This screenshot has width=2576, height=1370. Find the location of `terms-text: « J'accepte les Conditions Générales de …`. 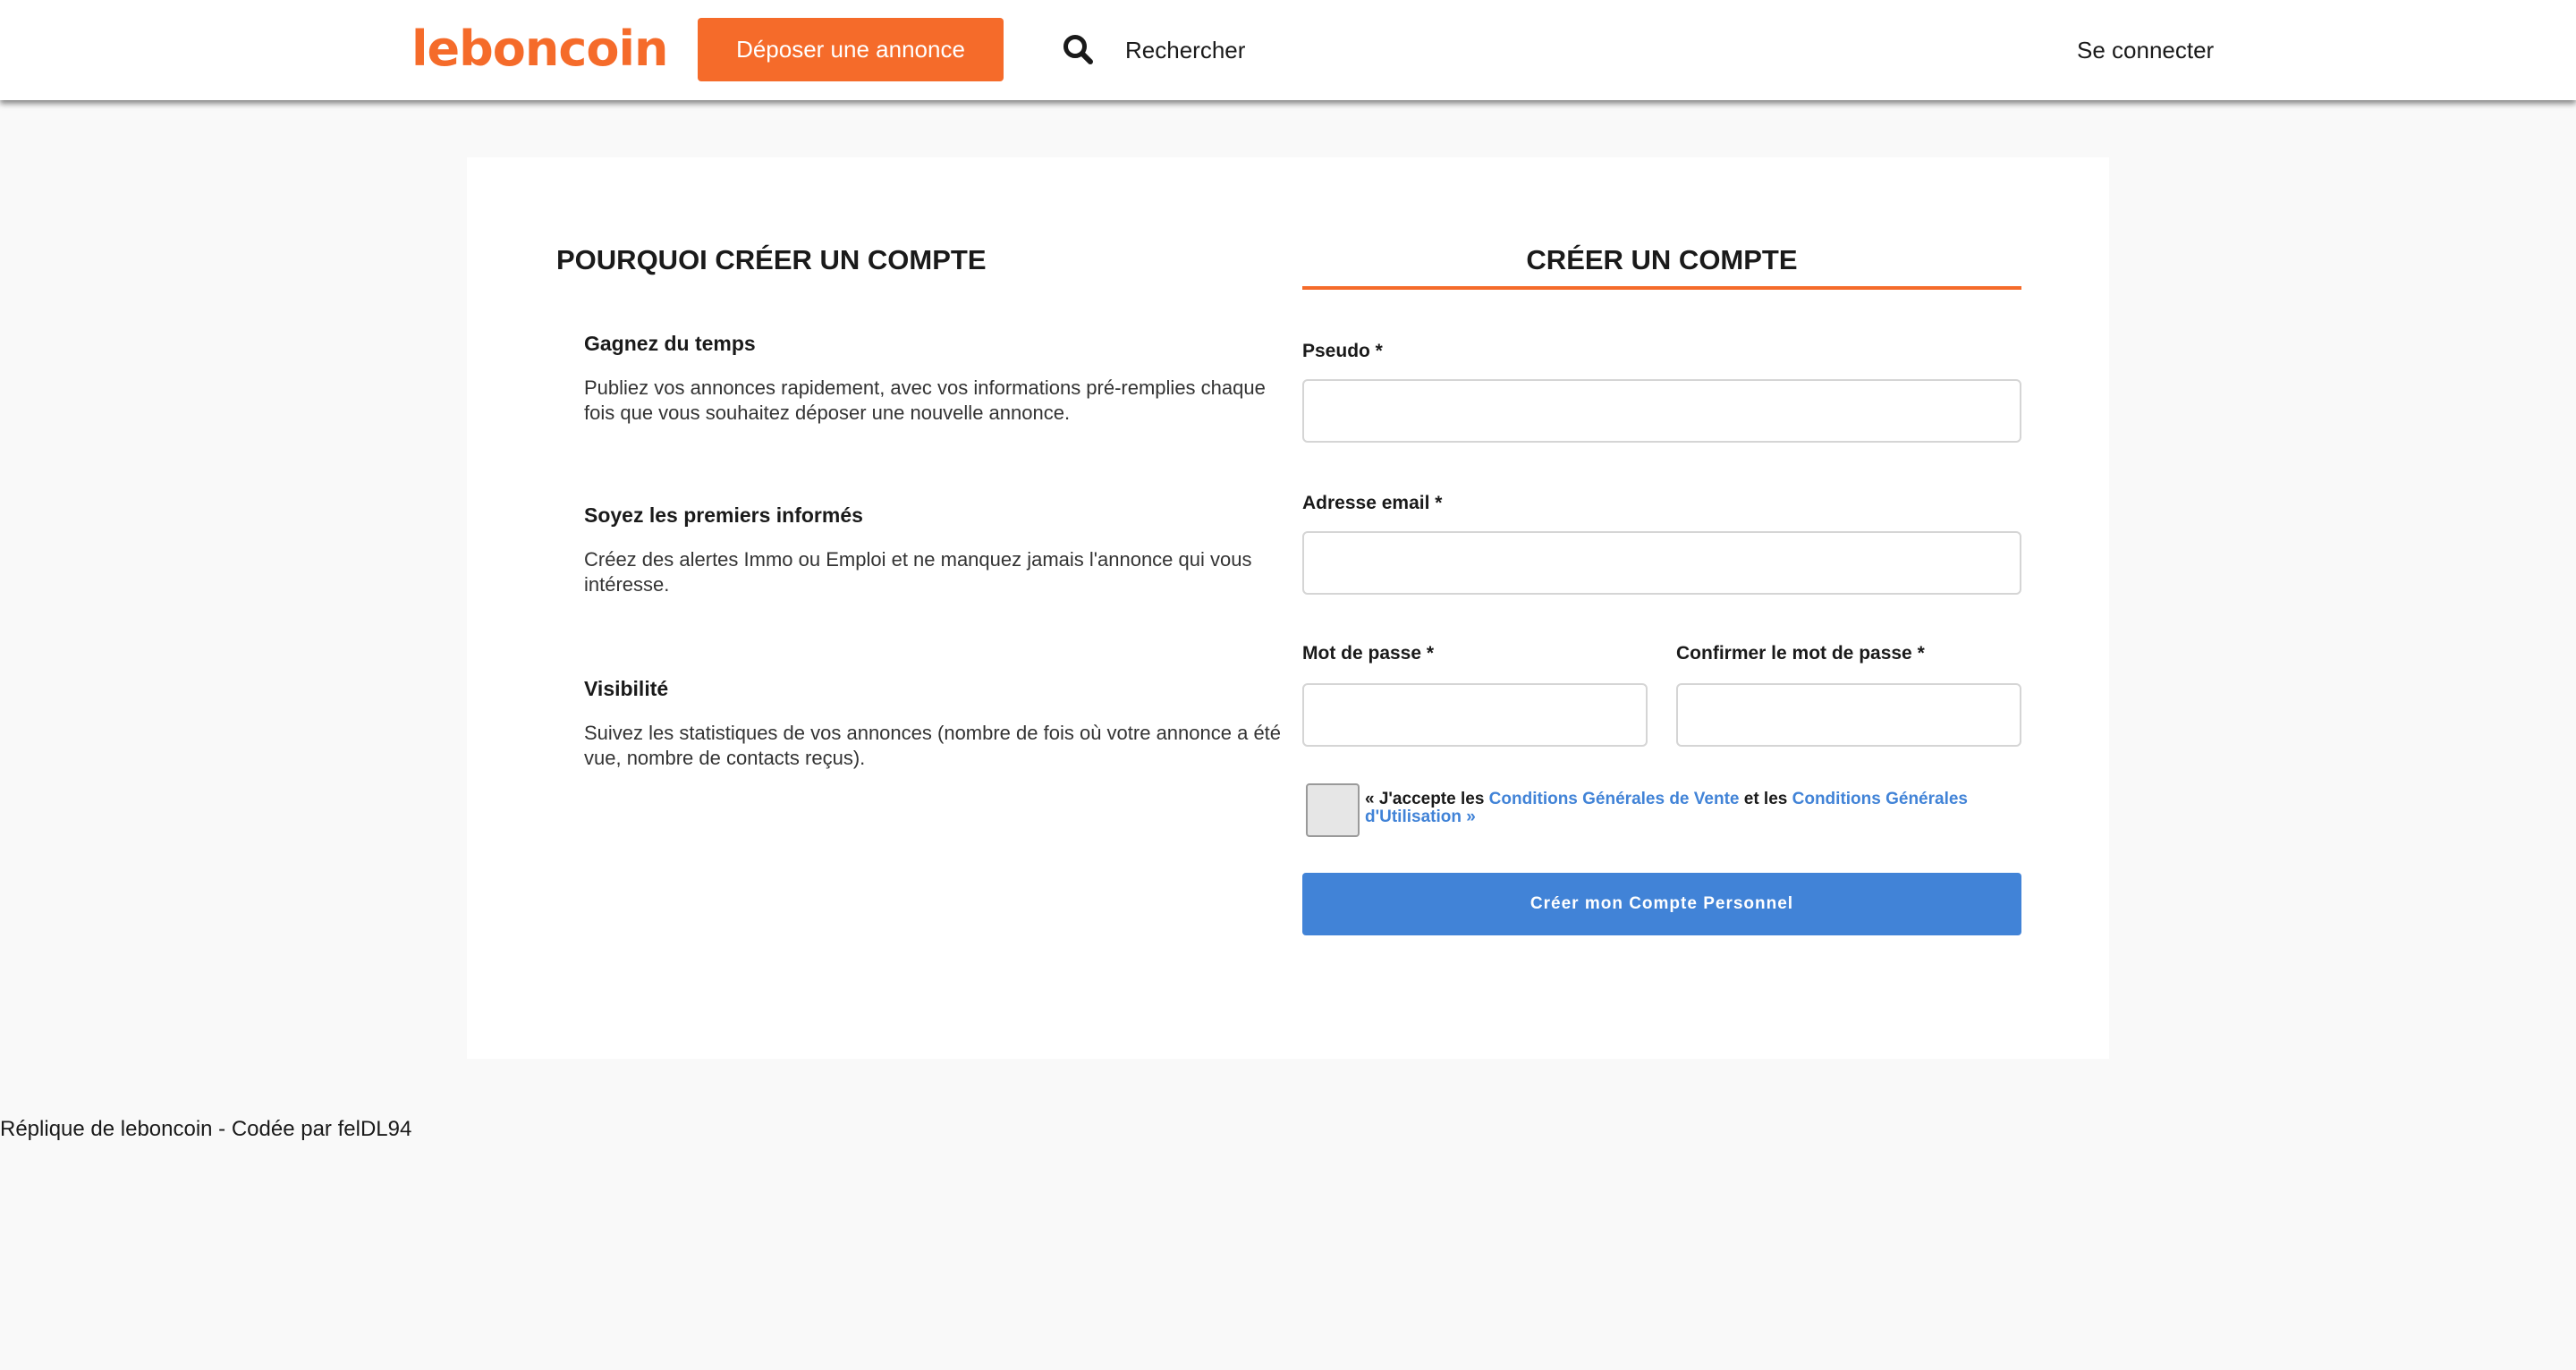

terms-text: « J'accepte les Conditions Générales de … is located at coordinates (1696, 808).